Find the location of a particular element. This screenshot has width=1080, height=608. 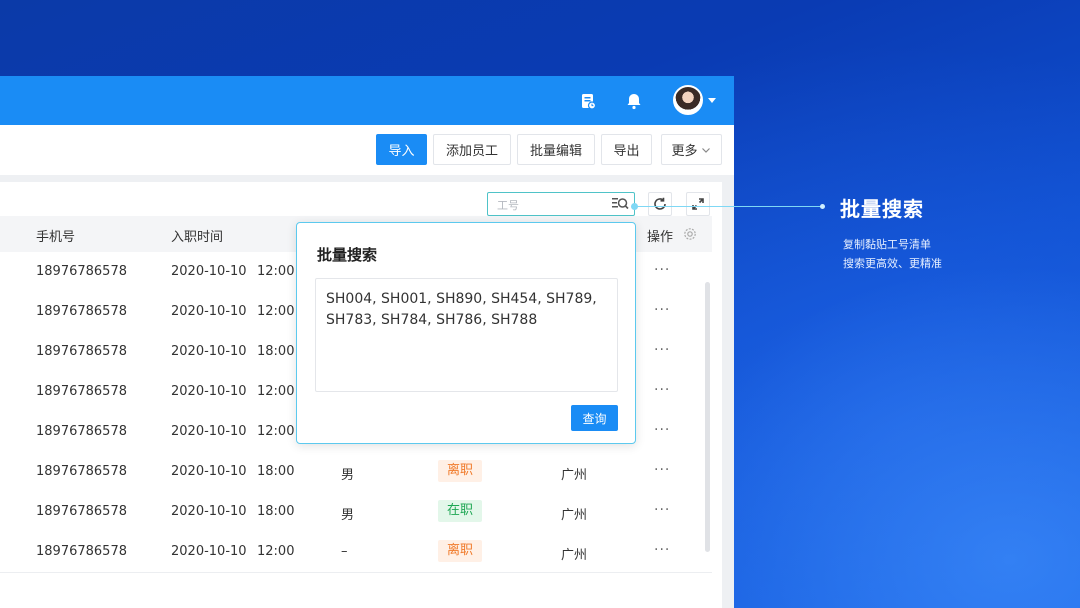

feature-title: 批量搜索 is located at coordinates (882, 209).